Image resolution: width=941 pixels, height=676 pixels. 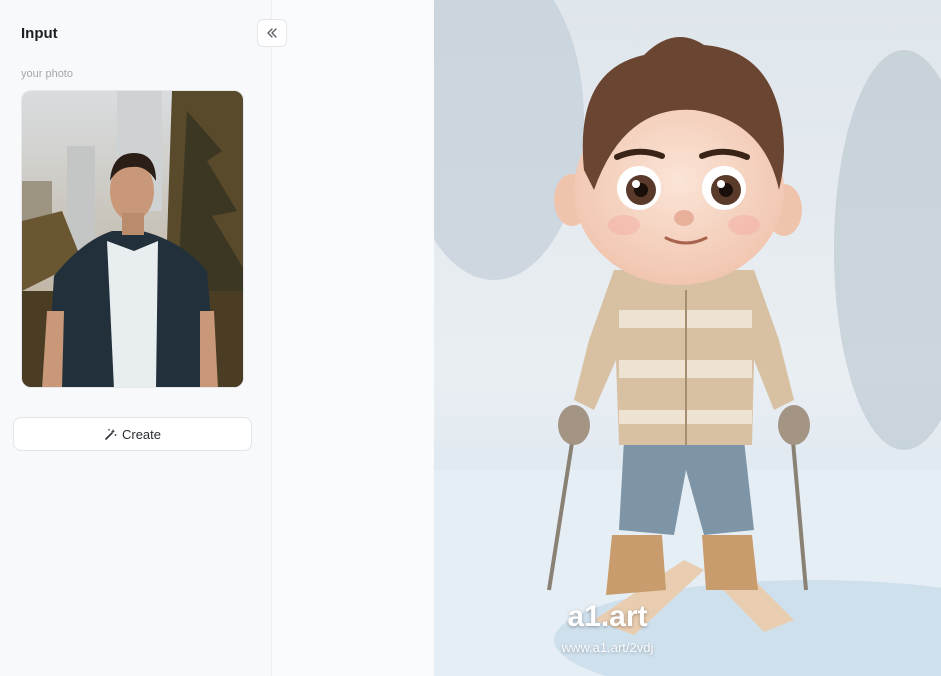 What do you see at coordinates (39, 33) in the screenshot?
I see `panel-title: Input` at bounding box center [39, 33].